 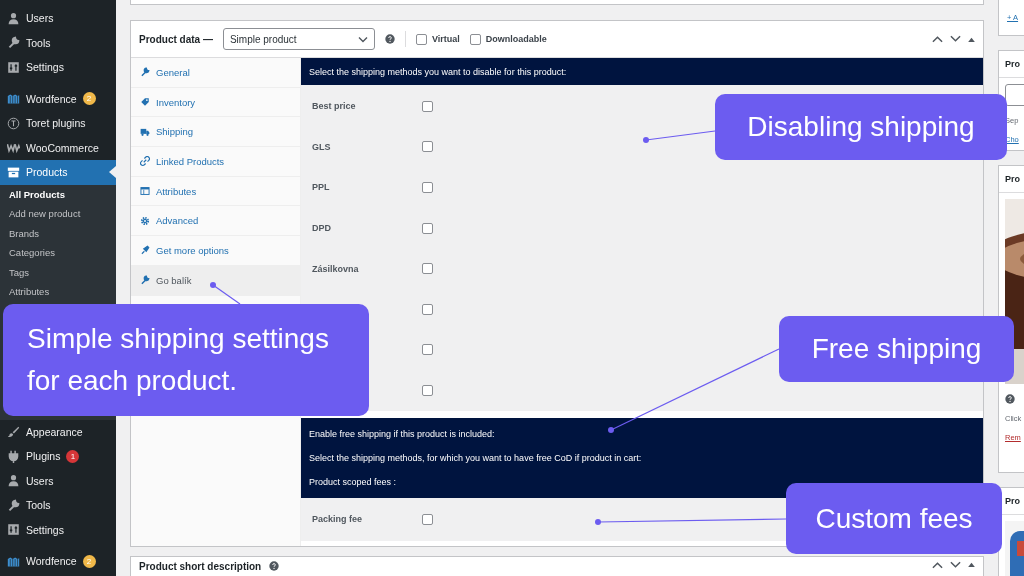 What do you see at coordinates (336, 268) in the screenshot?
I see `method-label: Zásilkovna` at bounding box center [336, 268].